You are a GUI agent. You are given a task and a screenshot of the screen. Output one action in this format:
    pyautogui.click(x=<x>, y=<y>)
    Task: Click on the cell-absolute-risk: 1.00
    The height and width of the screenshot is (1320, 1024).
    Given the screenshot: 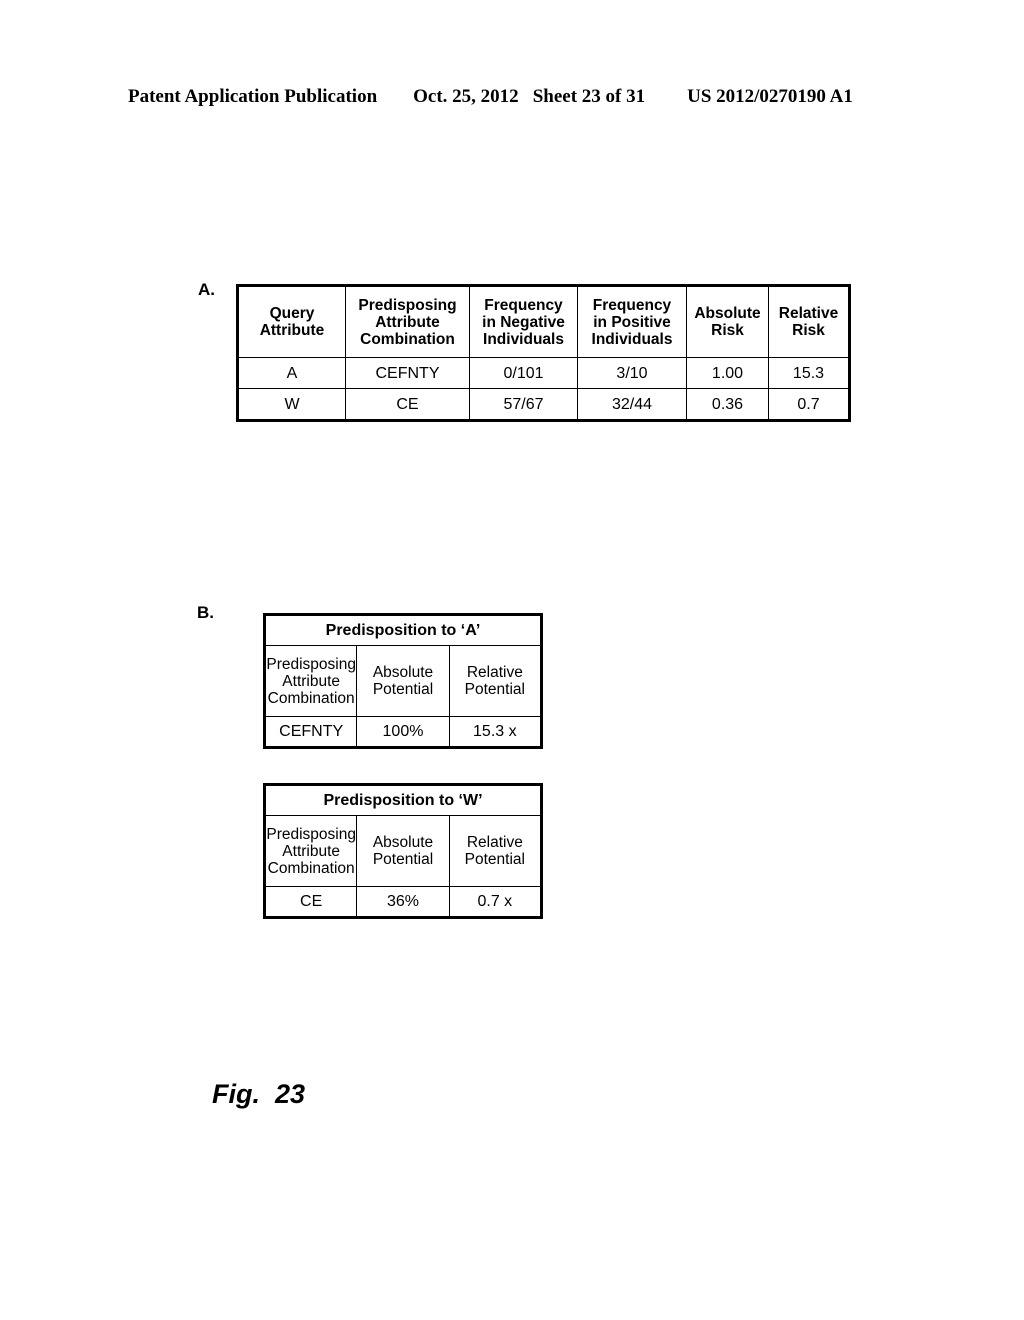 What is the action you would take?
    pyautogui.click(x=727, y=373)
    